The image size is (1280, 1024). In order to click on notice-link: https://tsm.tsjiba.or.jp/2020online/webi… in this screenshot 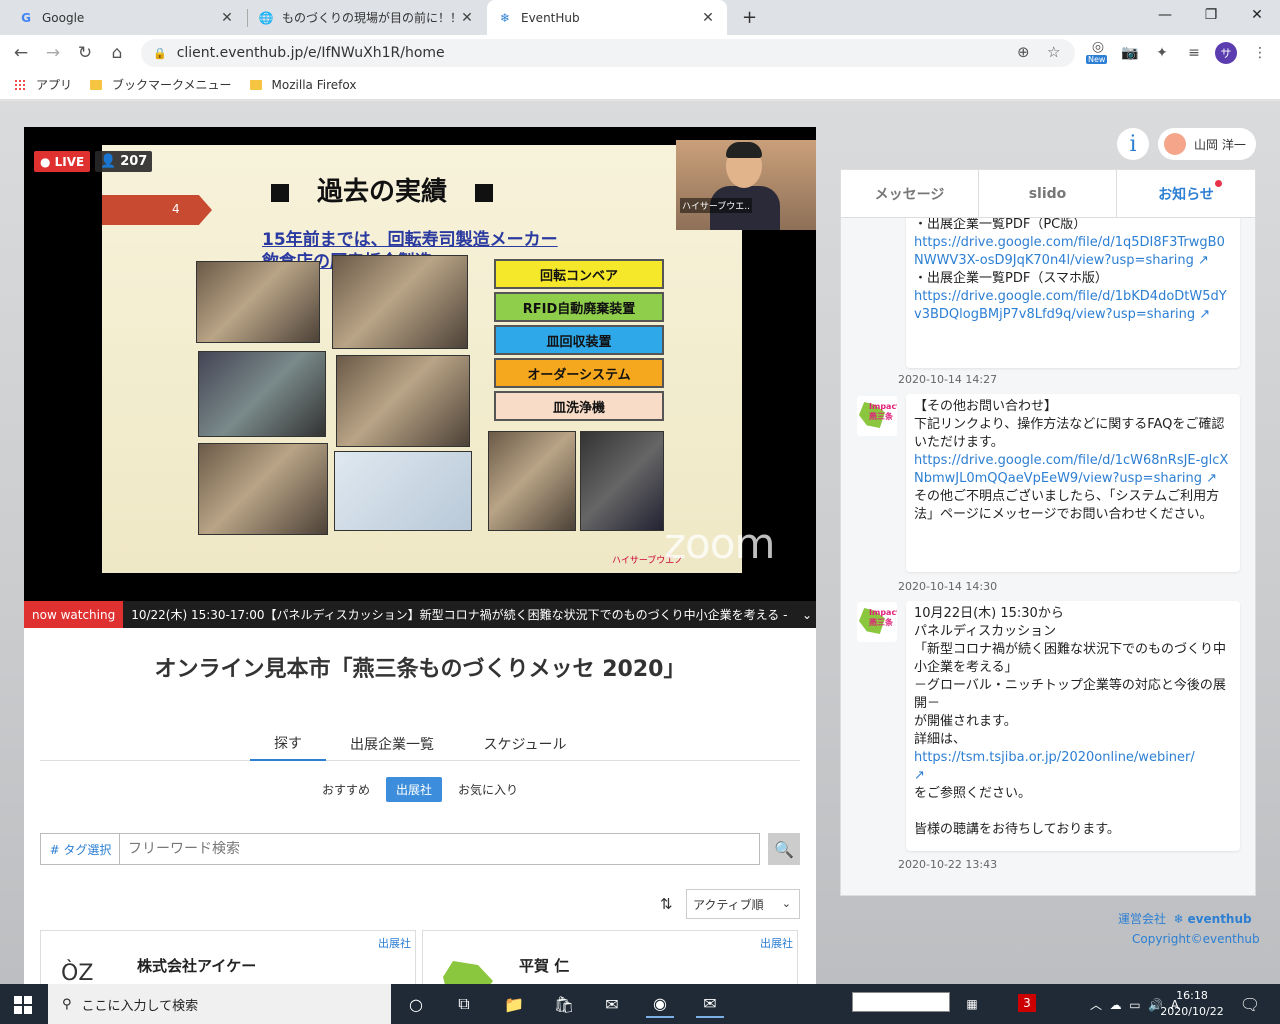, I will do `click(1054, 757)`.